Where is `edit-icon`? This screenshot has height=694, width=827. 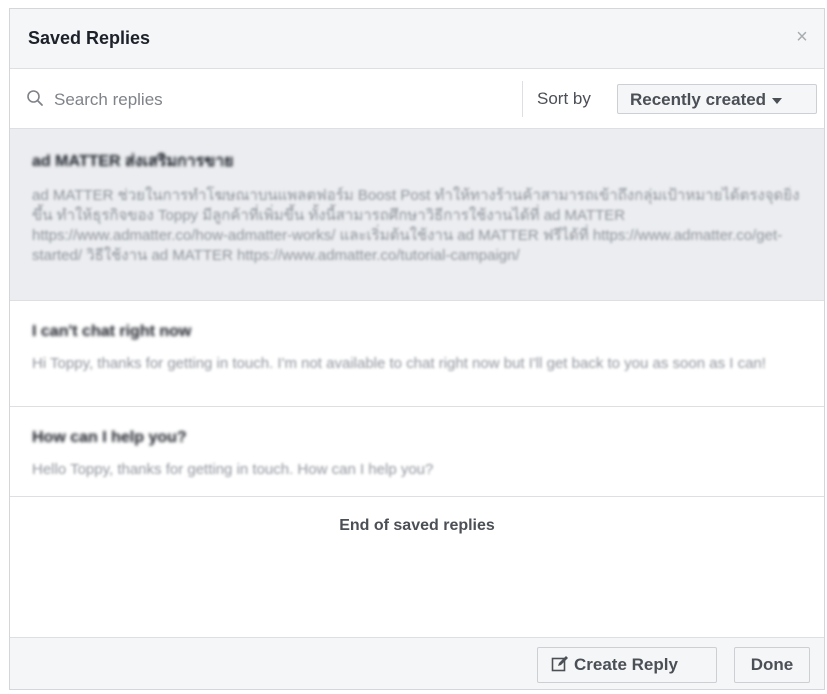 edit-icon is located at coordinates (559, 664).